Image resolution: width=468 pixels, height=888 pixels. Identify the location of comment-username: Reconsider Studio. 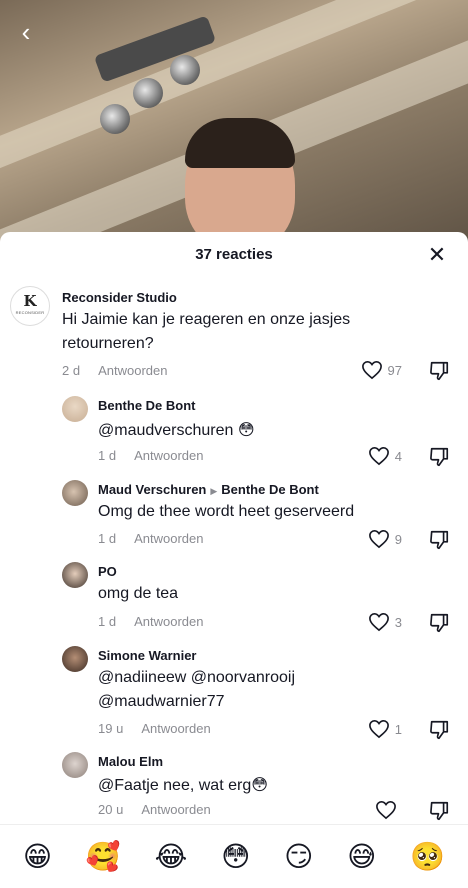
(119, 297).